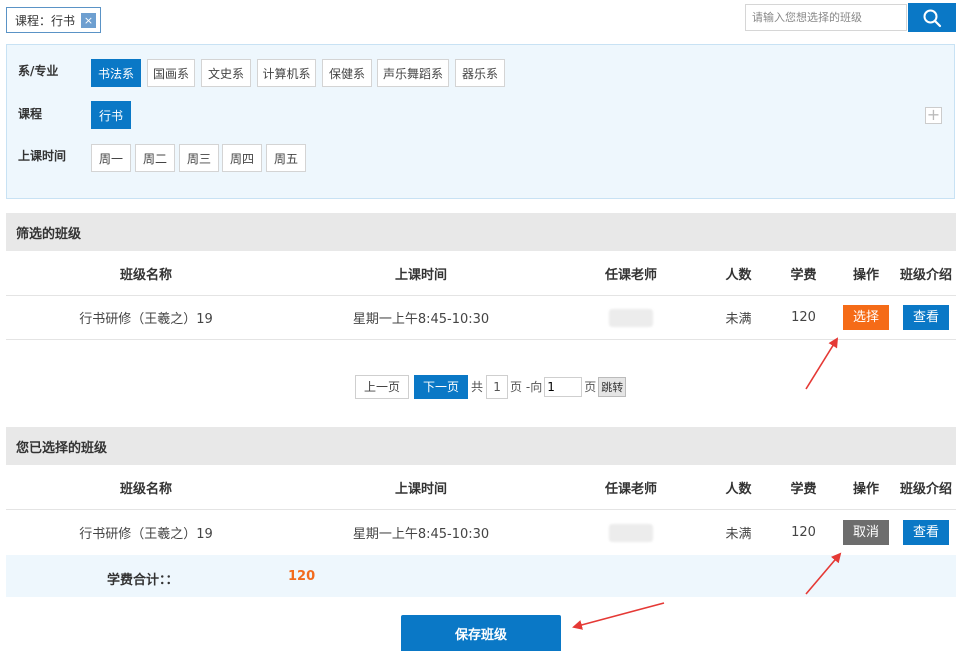  What do you see at coordinates (618, 616) in the screenshot?
I see `arrow-to-save` at bounding box center [618, 616].